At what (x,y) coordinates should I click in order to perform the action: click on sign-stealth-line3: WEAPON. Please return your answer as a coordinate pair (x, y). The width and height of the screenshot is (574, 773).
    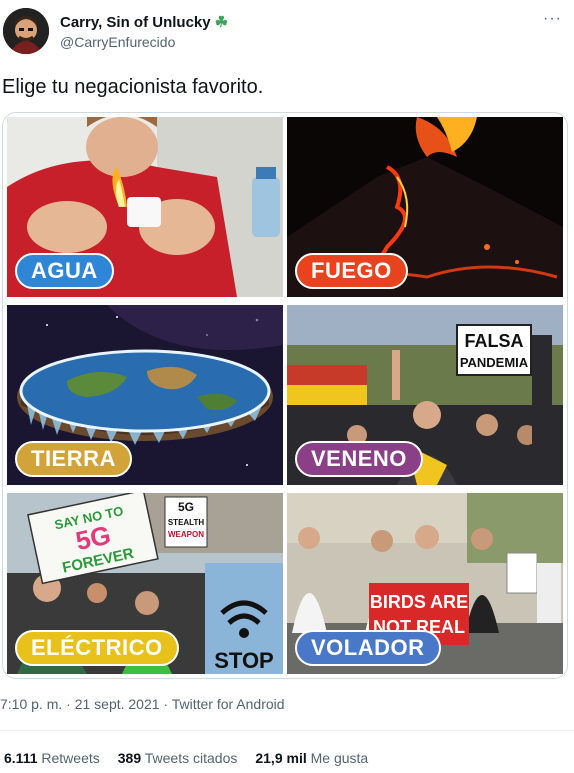
    Looking at the image, I should click on (186, 534).